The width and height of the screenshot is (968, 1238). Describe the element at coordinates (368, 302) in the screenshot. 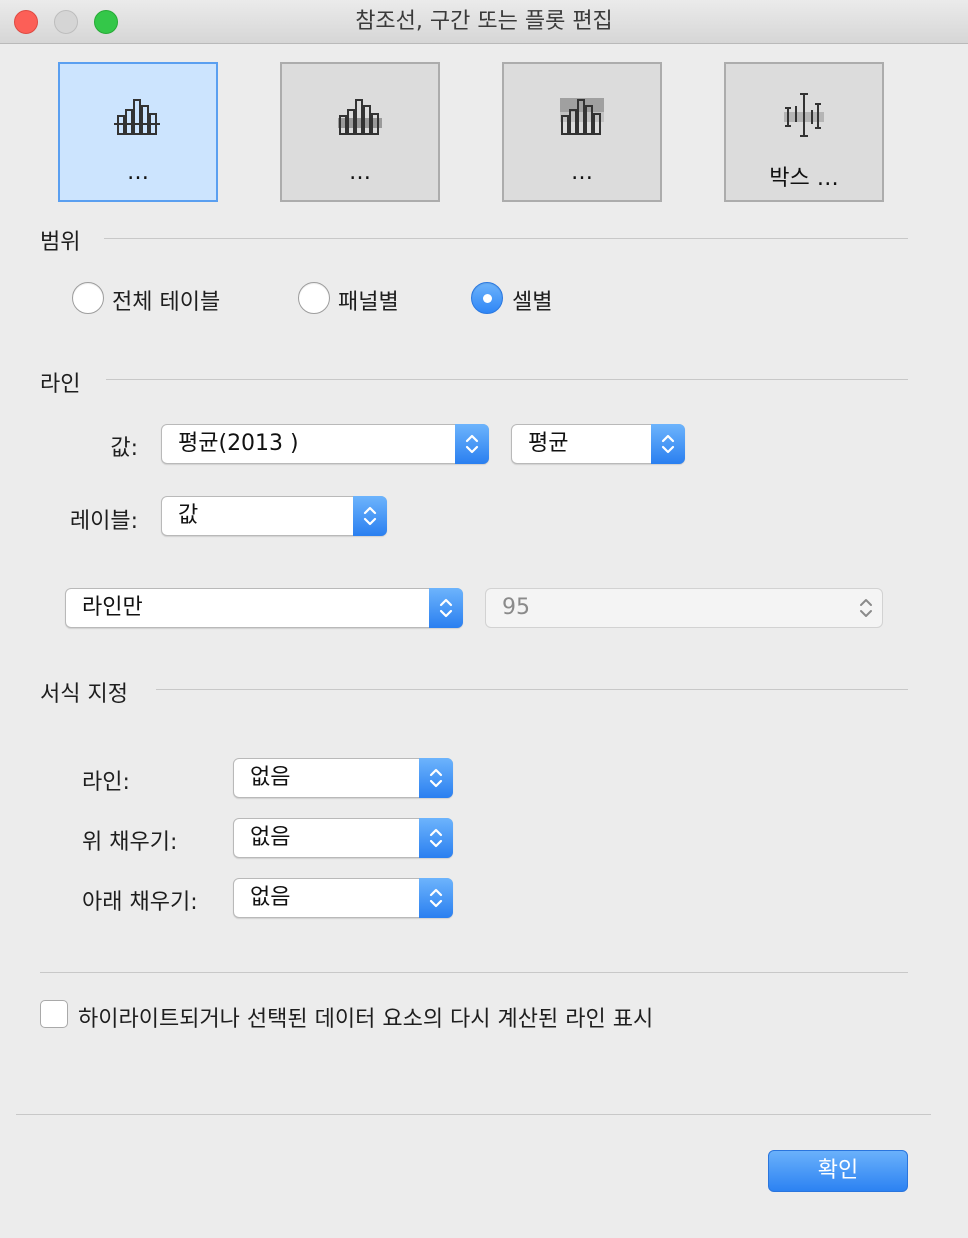

I see `scope-per-pane-label: 패널별` at that location.